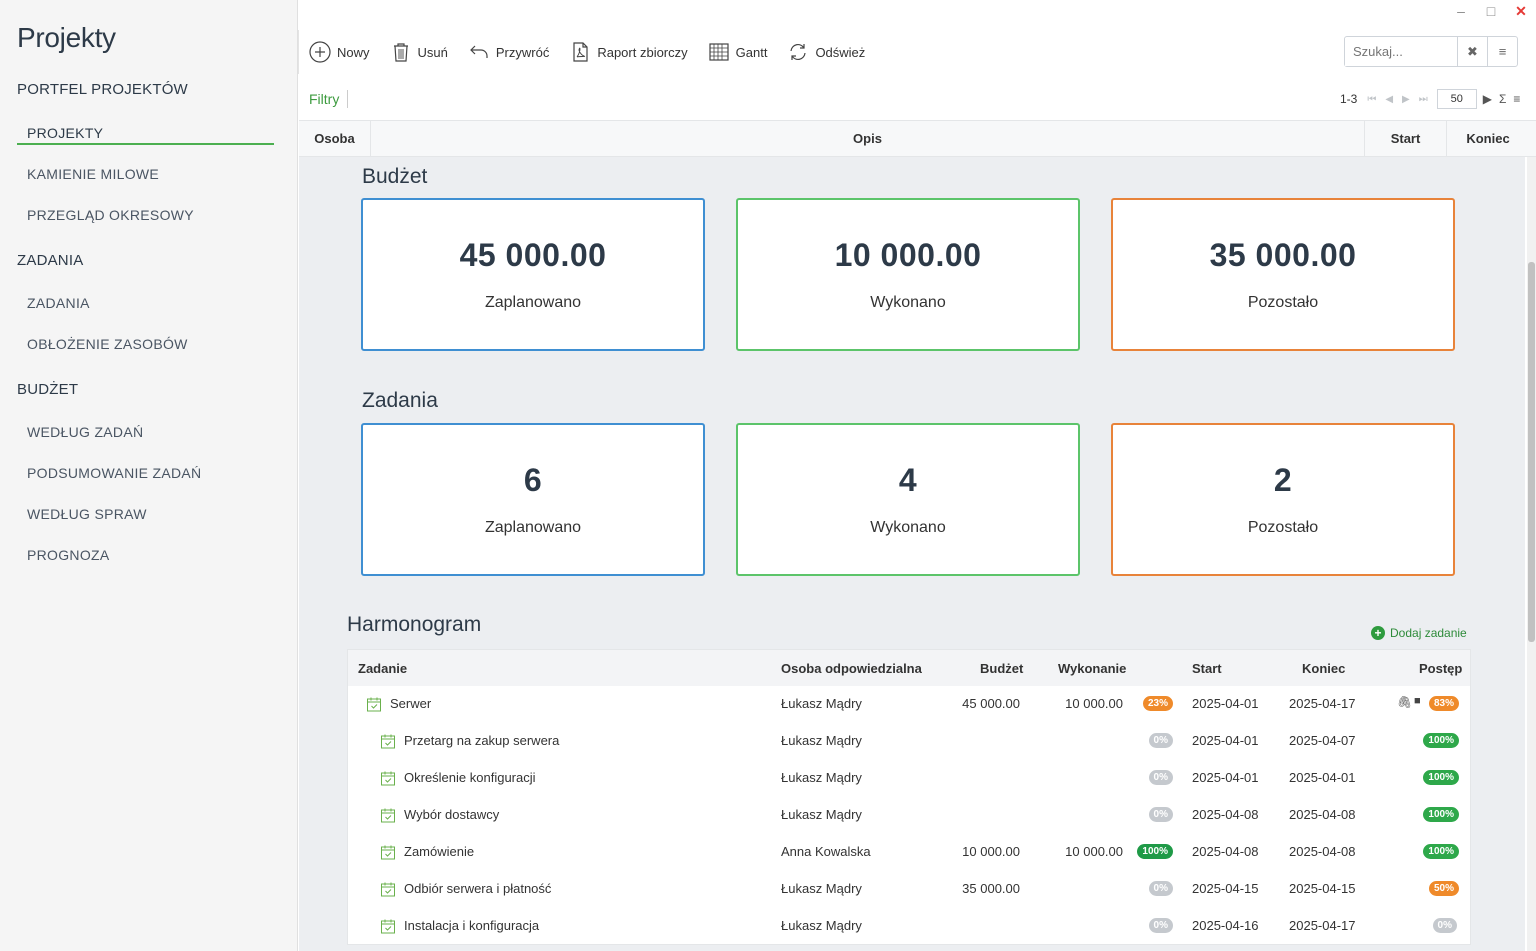  I want to click on sidebar-item-milestones: KAMIENIE MILOWE, so click(93, 174).